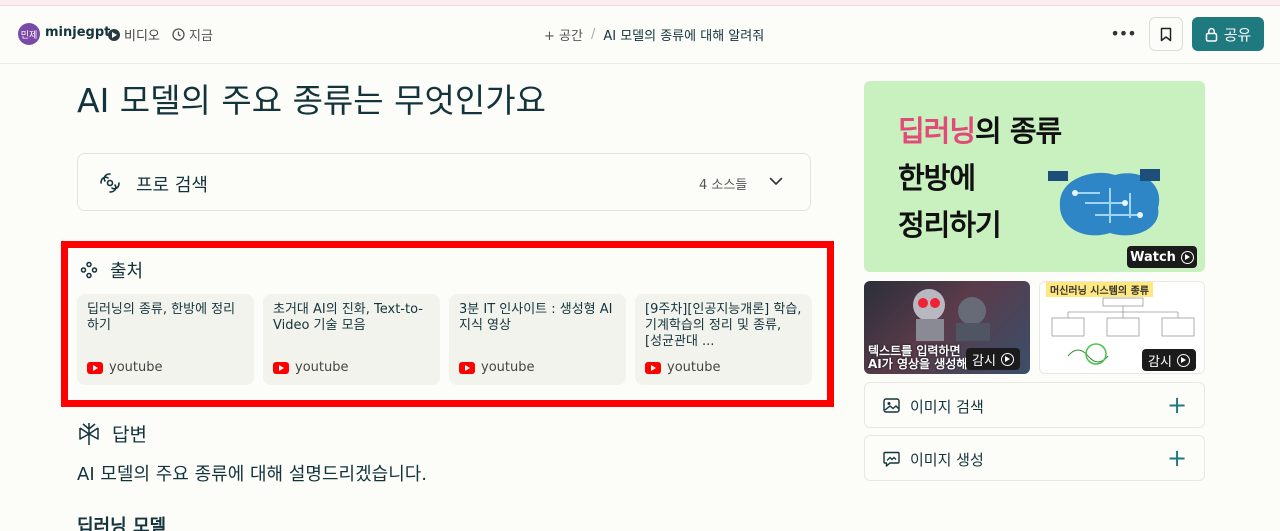 The width and height of the screenshot is (1280, 531). What do you see at coordinates (684, 36) in the screenshot?
I see `breadcrumb-thread-title: AI 모델의 종류에 대해 알려줘` at bounding box center [684, 36].